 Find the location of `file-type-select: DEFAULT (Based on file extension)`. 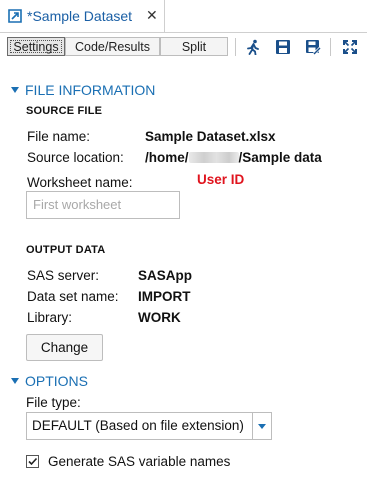

file-type-select: DEFAULT (Based on file extension) is located at coordinates (149, 426).